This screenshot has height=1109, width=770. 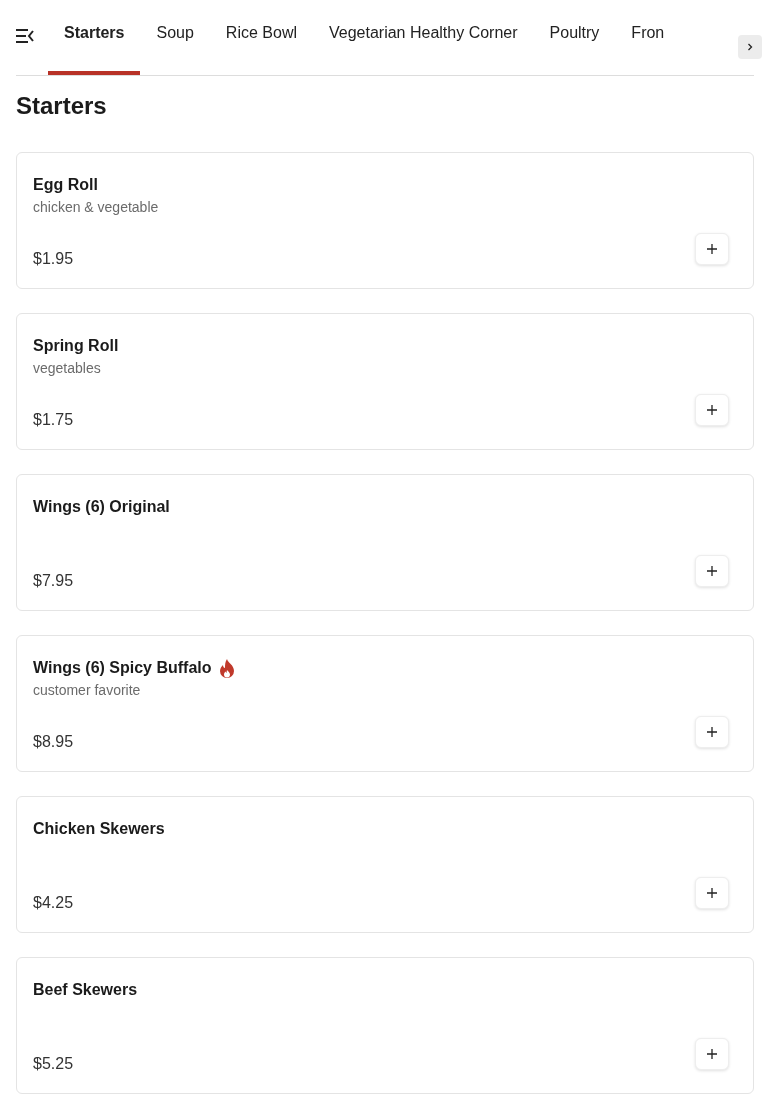 What do you see at coordinates (62, 106) in the screenshot?
I see `section-heading: Starters` at bounding box center [62, 106].